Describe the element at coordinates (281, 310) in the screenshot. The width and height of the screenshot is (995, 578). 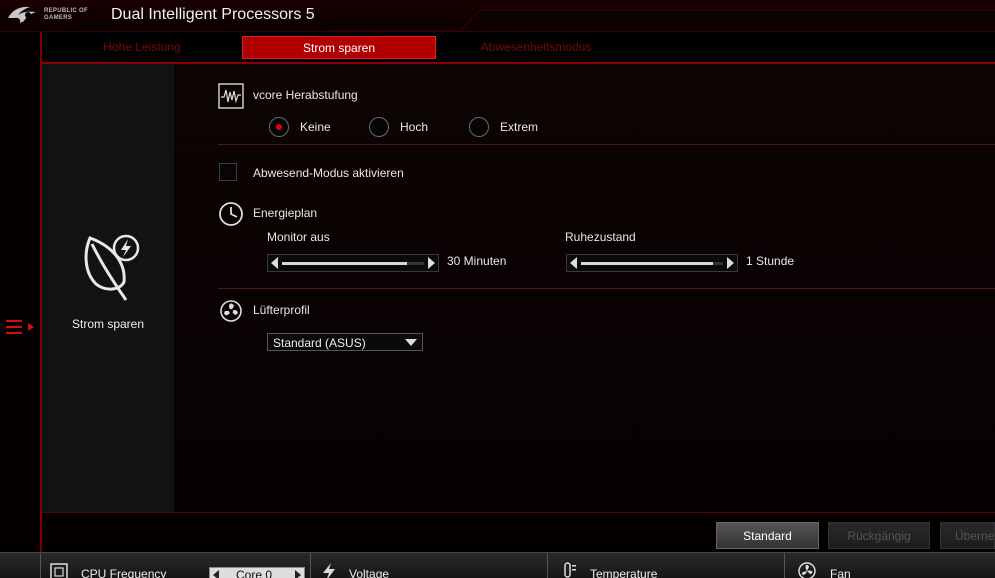
I see `fan-profile-title: Lüfterprofil` at that location.